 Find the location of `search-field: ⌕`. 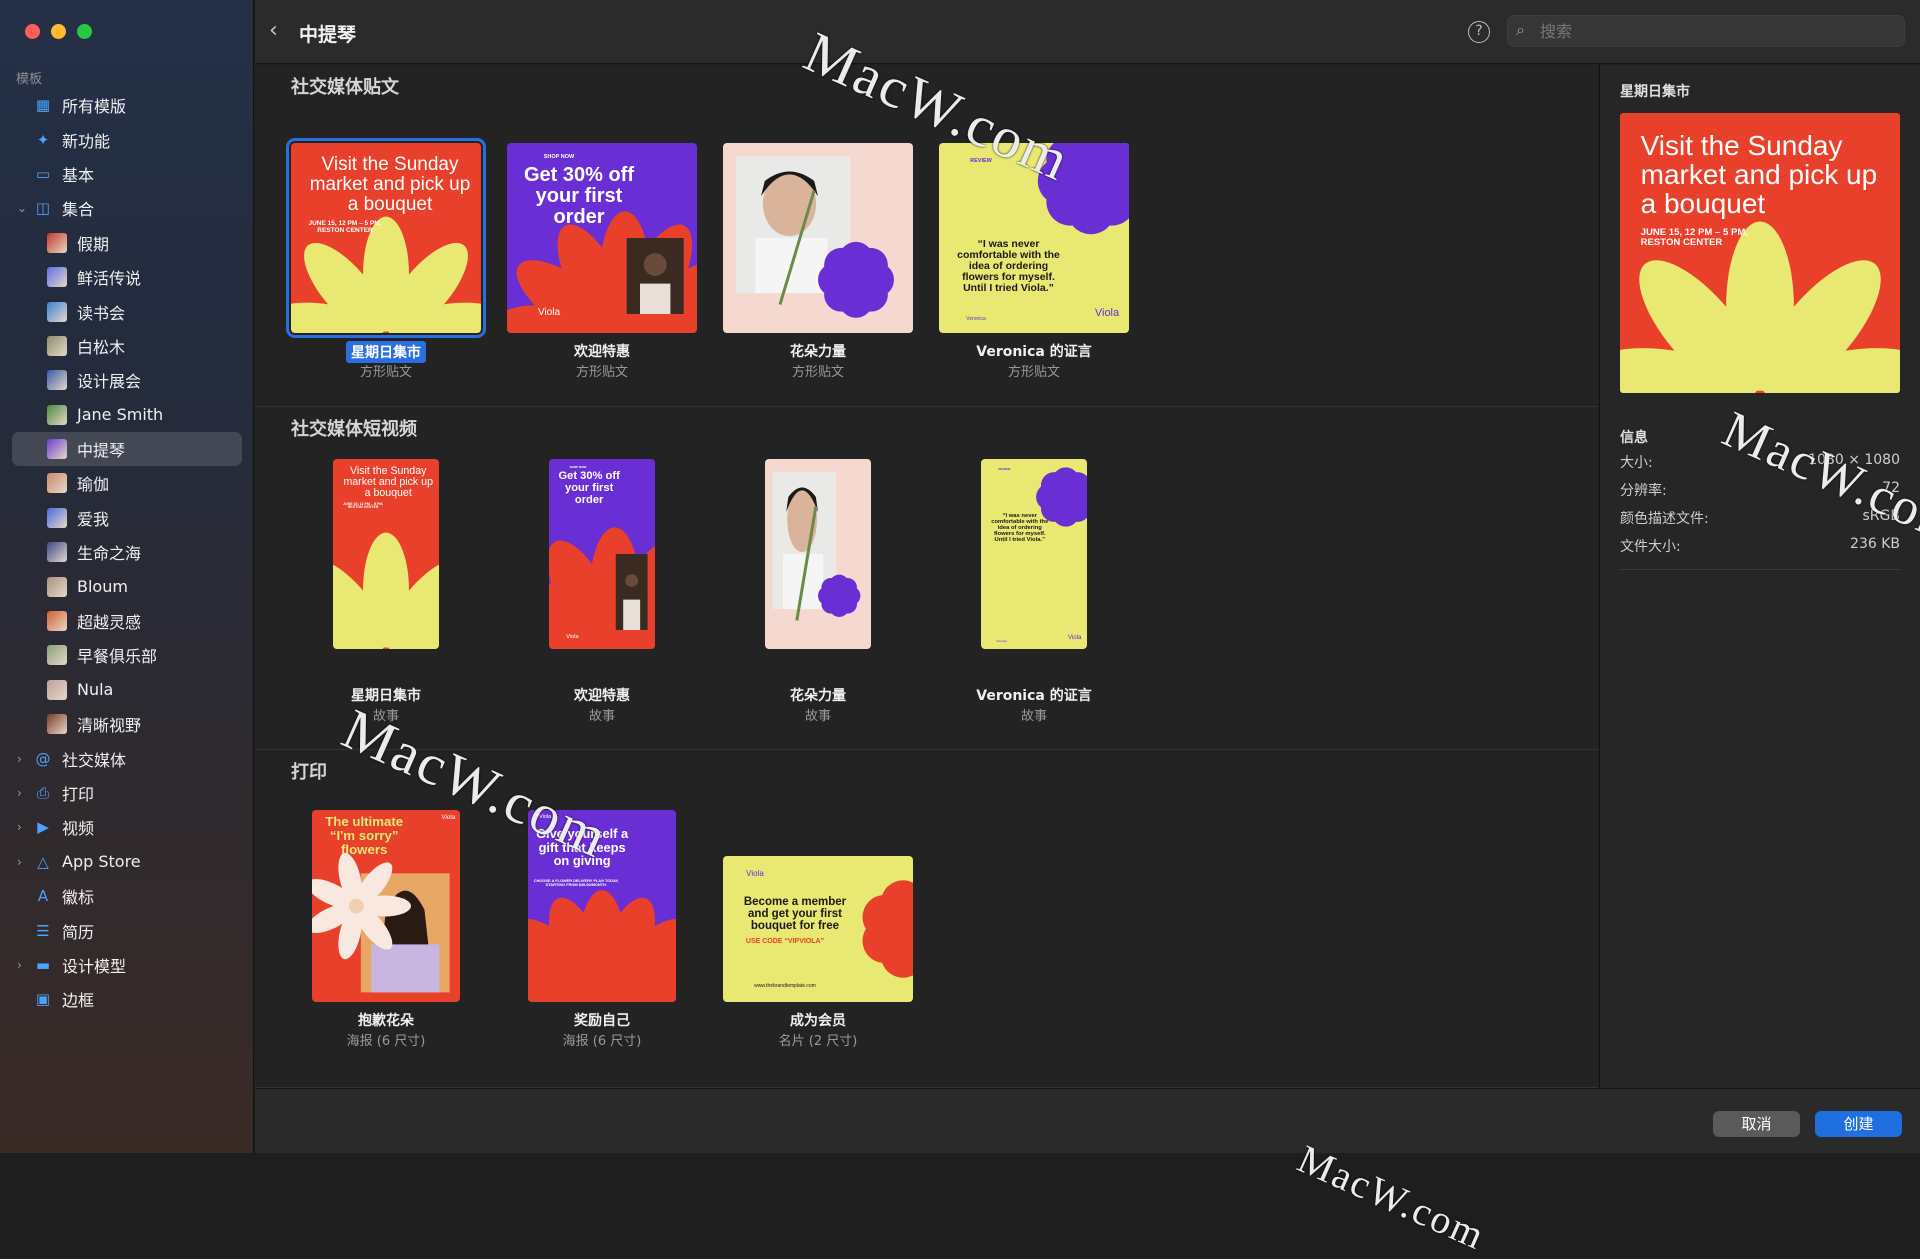

search-field: ⌕ is located at coordinates (1706, 31).